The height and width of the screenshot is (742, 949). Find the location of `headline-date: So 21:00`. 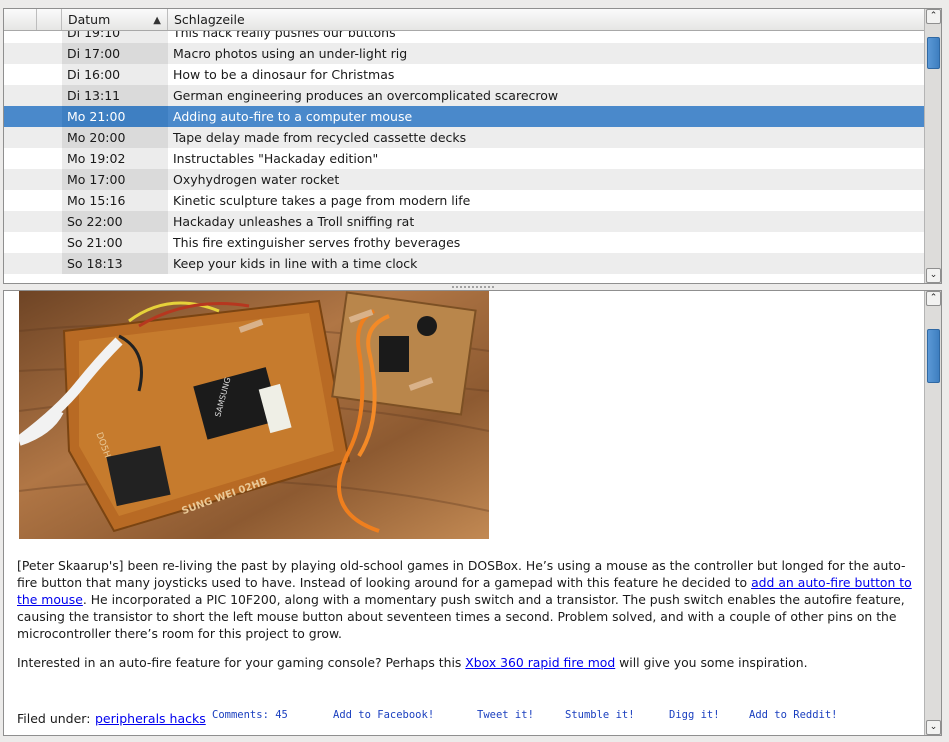

headline-date: So 21:00 is located at coordinates (115, 242).